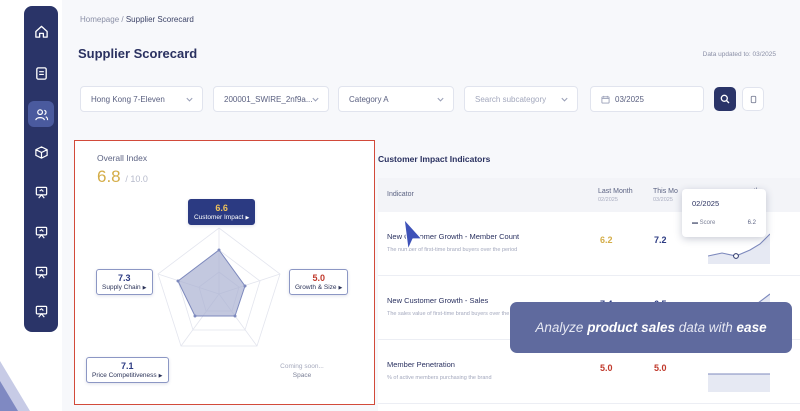 The width and height of the screenshot is (800, 411). I want to click on category-select: Category A, so click(396, 99).